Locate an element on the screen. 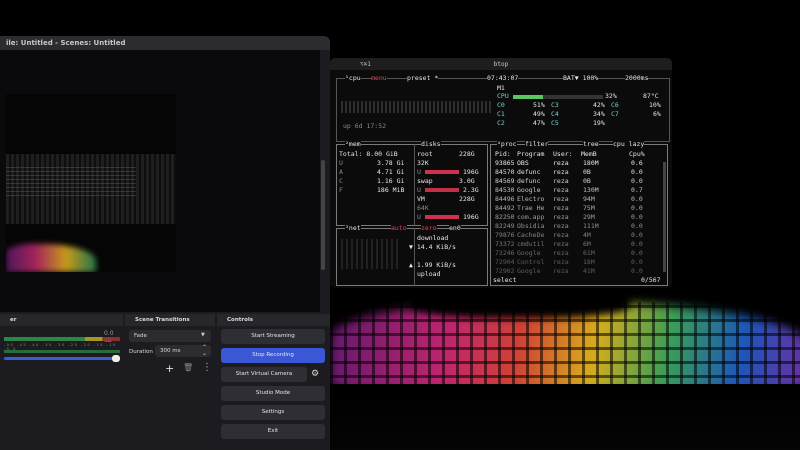 The height and width of the screenshot is (450, 800). disk-vm-bar is located at coordinates (442, 217).